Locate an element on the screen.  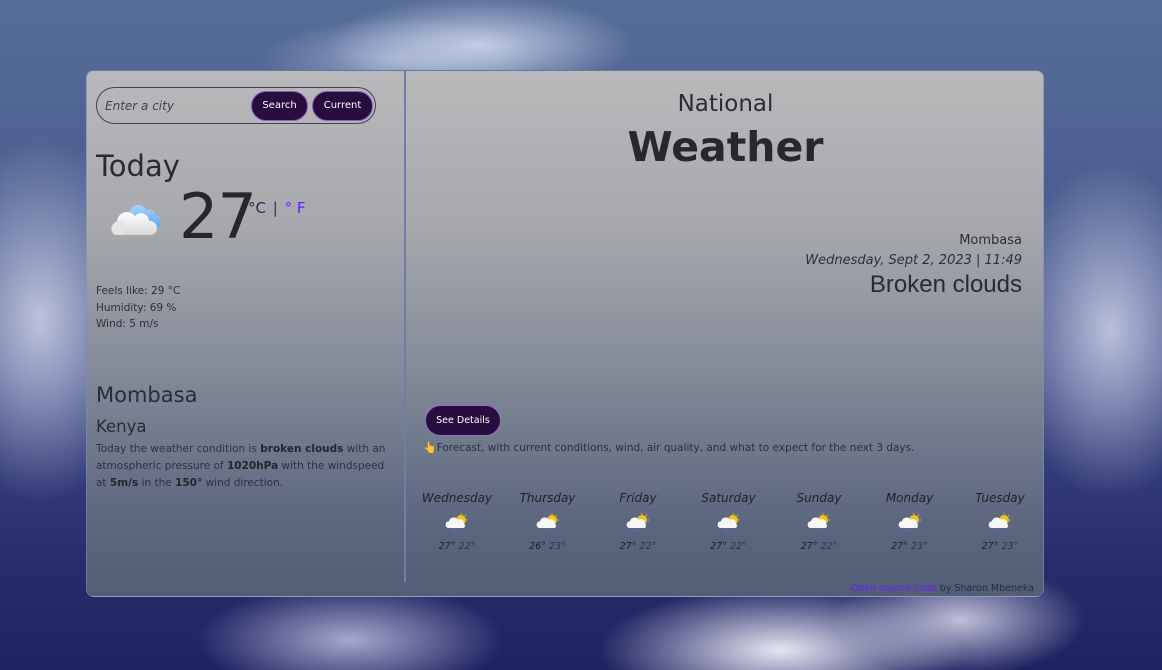
forecast-day: Sunday 27° 22° is located at coordinates (819, 521).